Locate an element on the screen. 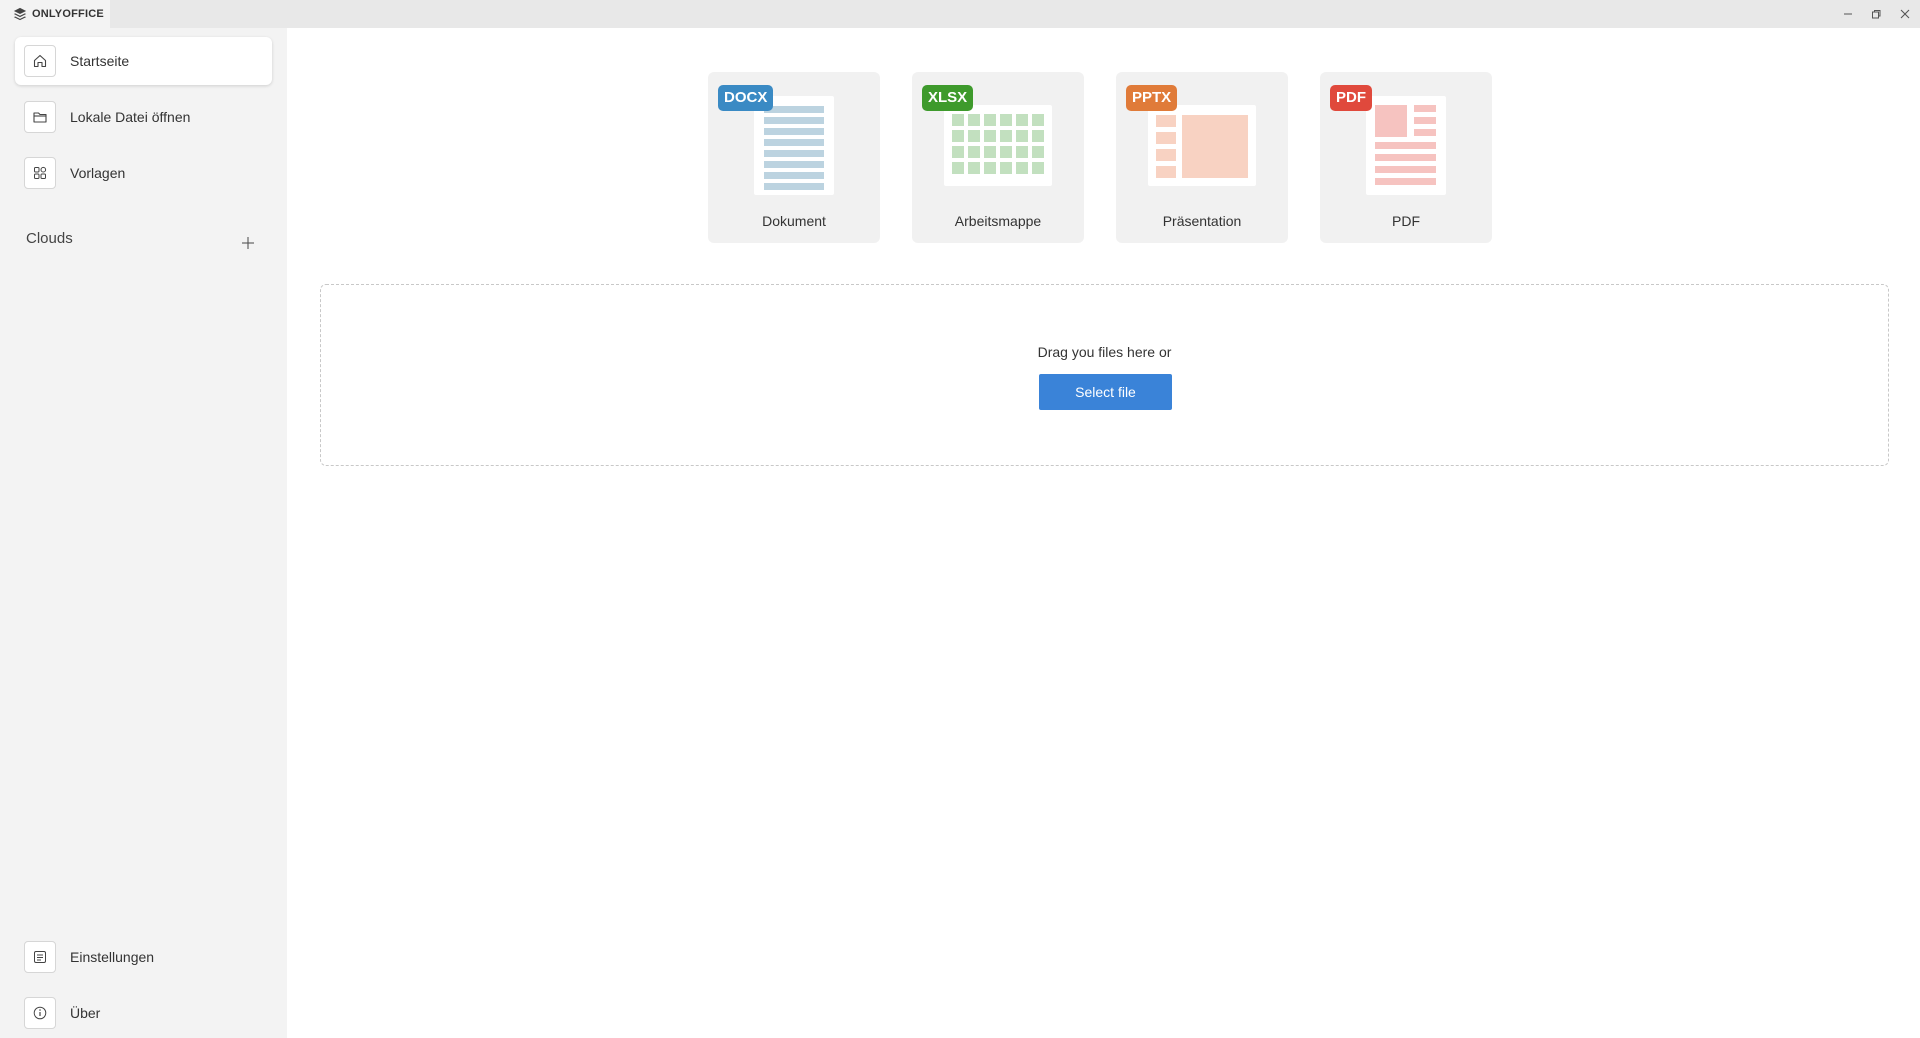  minimize-icon is located at coordinates (1848, 14).